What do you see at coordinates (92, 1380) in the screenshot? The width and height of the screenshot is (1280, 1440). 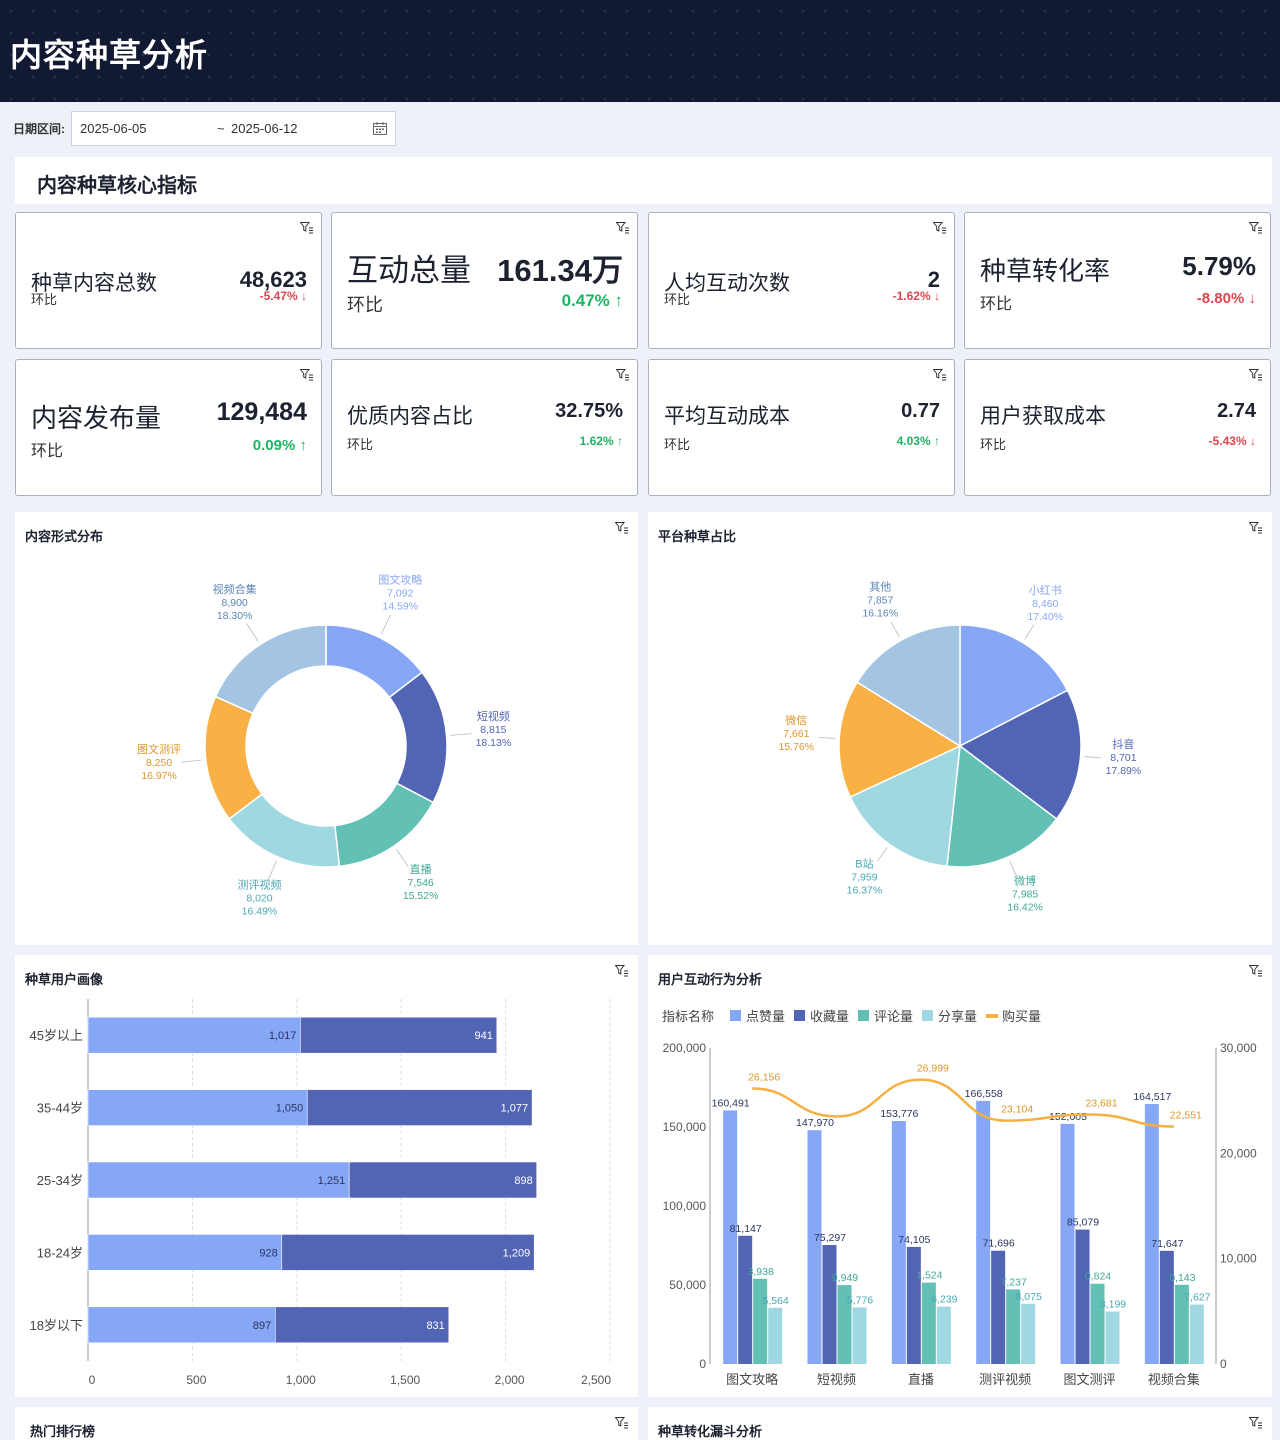 I see `x-tick-label: 0` at bounding box center [92, 1380].